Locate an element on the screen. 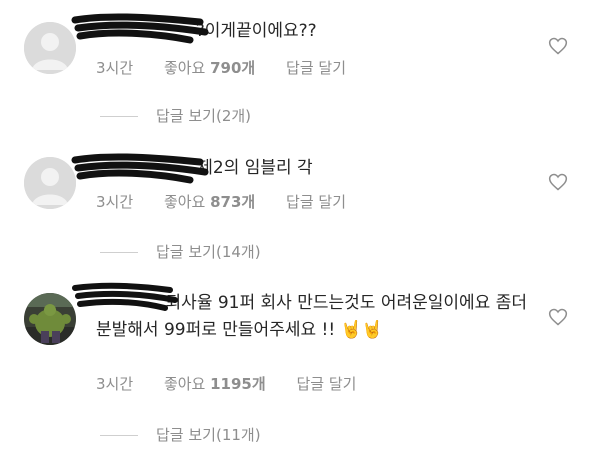 The width and height of the screenshot is (600, 462). likes-count: 좋아요 1195개 is located at coordinates (215, 383).